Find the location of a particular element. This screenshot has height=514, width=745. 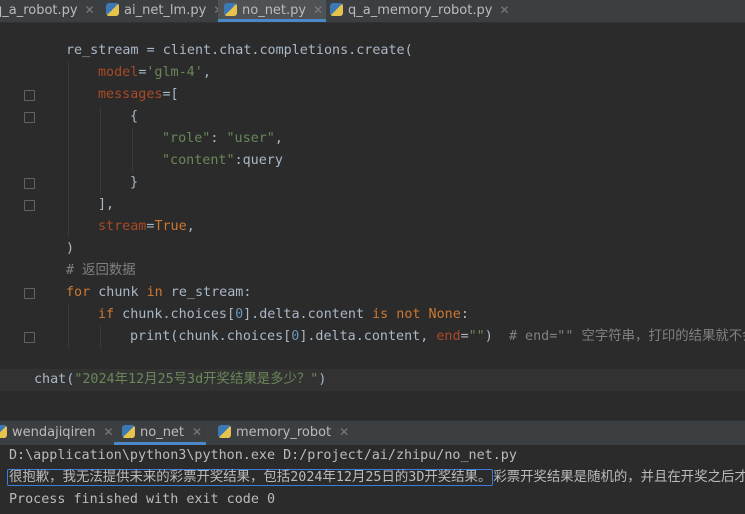

tab-q-a-memory-robot: q_a_memory_robot.py ✕ is located at coordinates (420, 11).